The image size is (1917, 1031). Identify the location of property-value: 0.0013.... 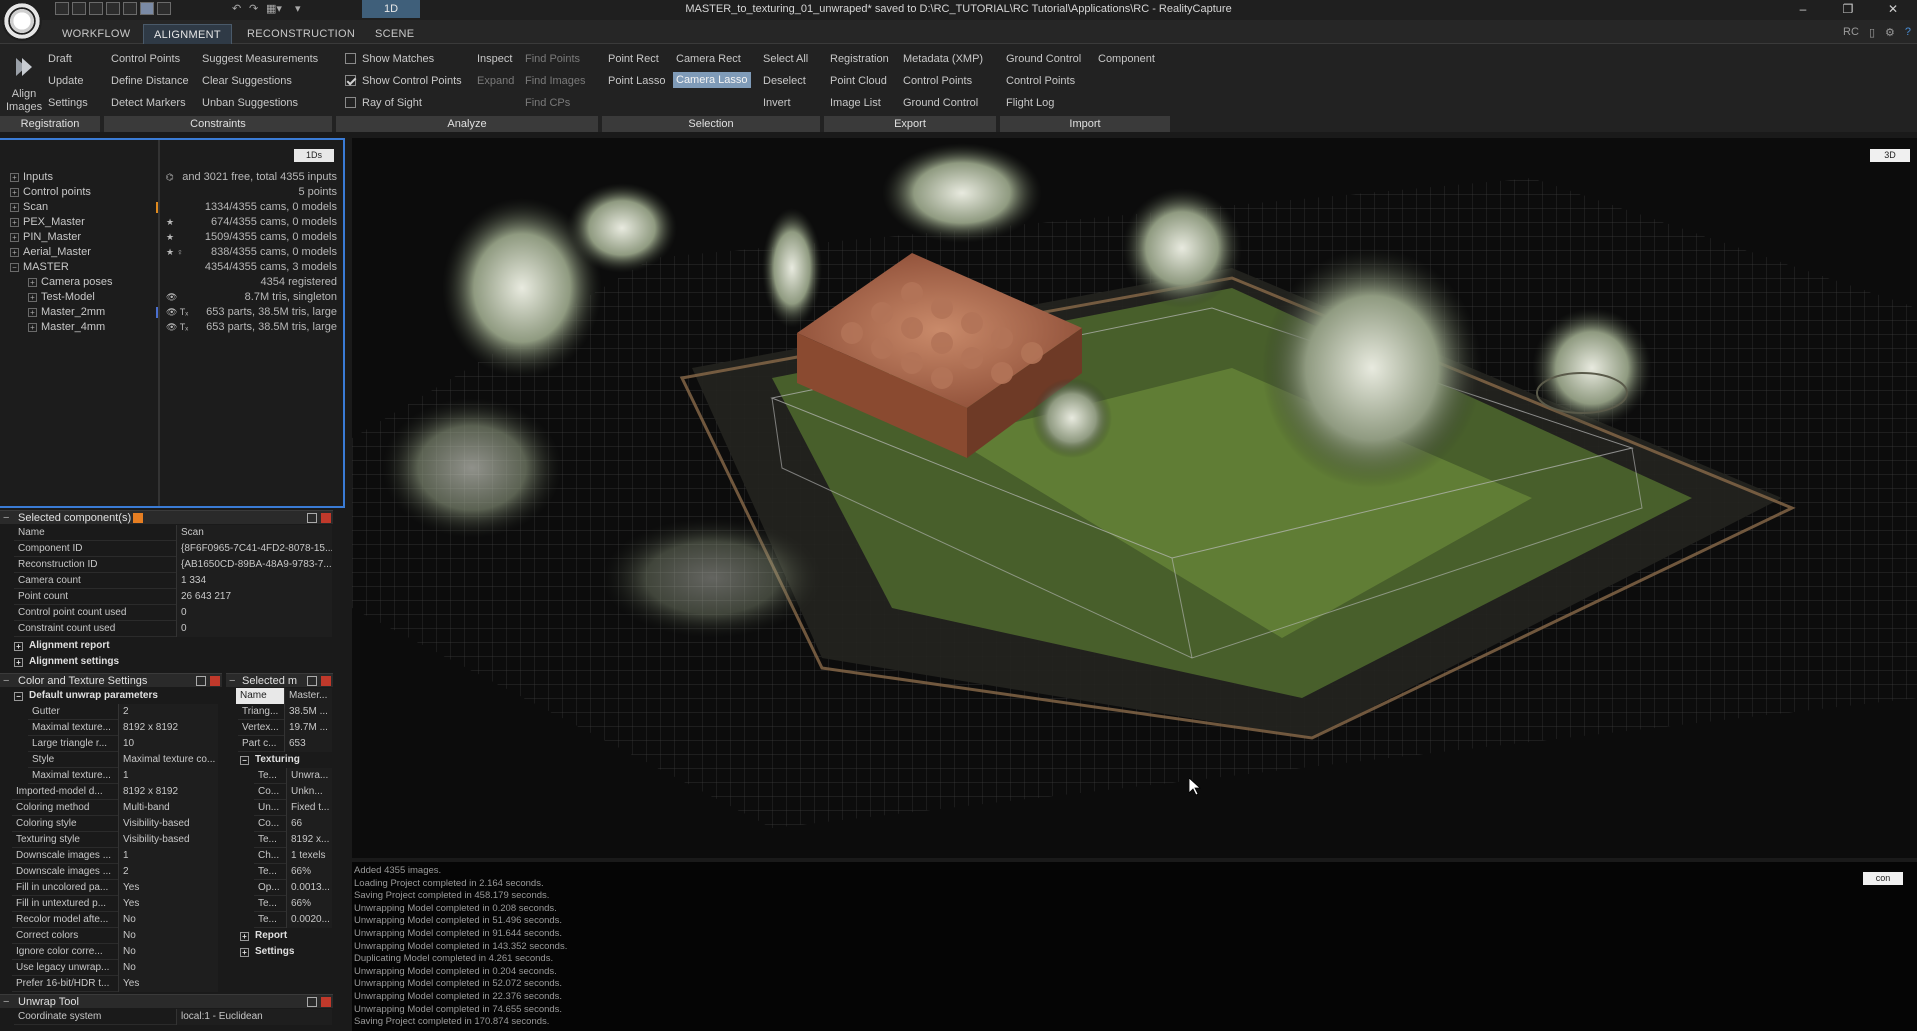
(309, 888).